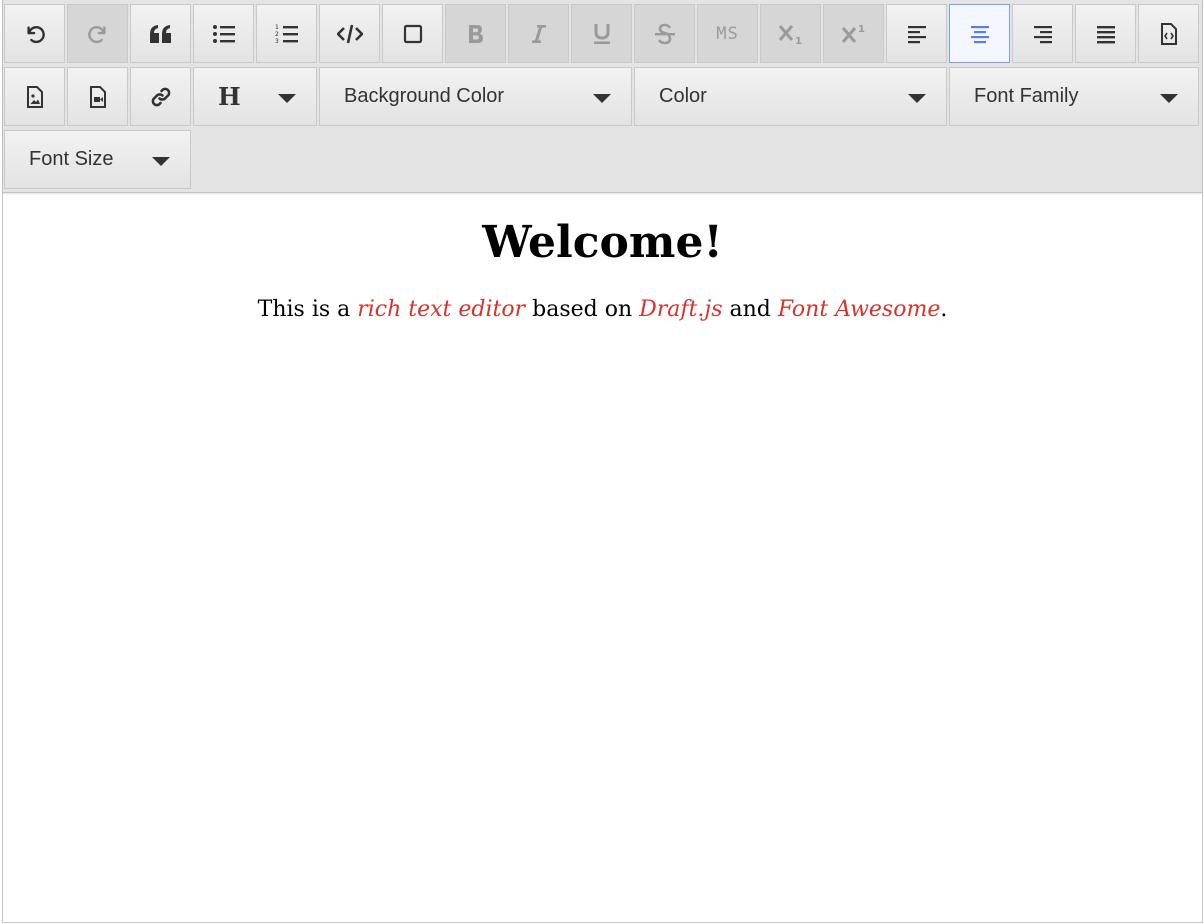 Image resolution: width=1204 pixels, height=924 pixels. Describe the element at coordinates (424, 96) in the screenshot. I see `background-color-label: Background Color` at that location.